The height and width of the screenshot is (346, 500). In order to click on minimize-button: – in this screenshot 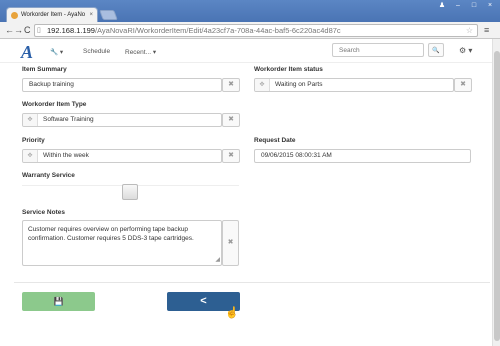, I will do `click(458, 6)`.